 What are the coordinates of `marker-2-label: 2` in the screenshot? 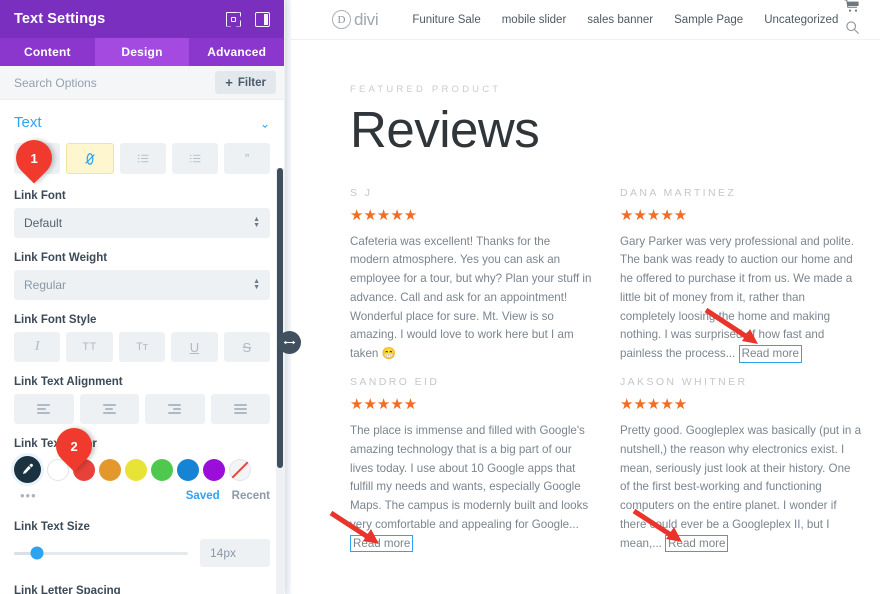 It's located at (74, 446).